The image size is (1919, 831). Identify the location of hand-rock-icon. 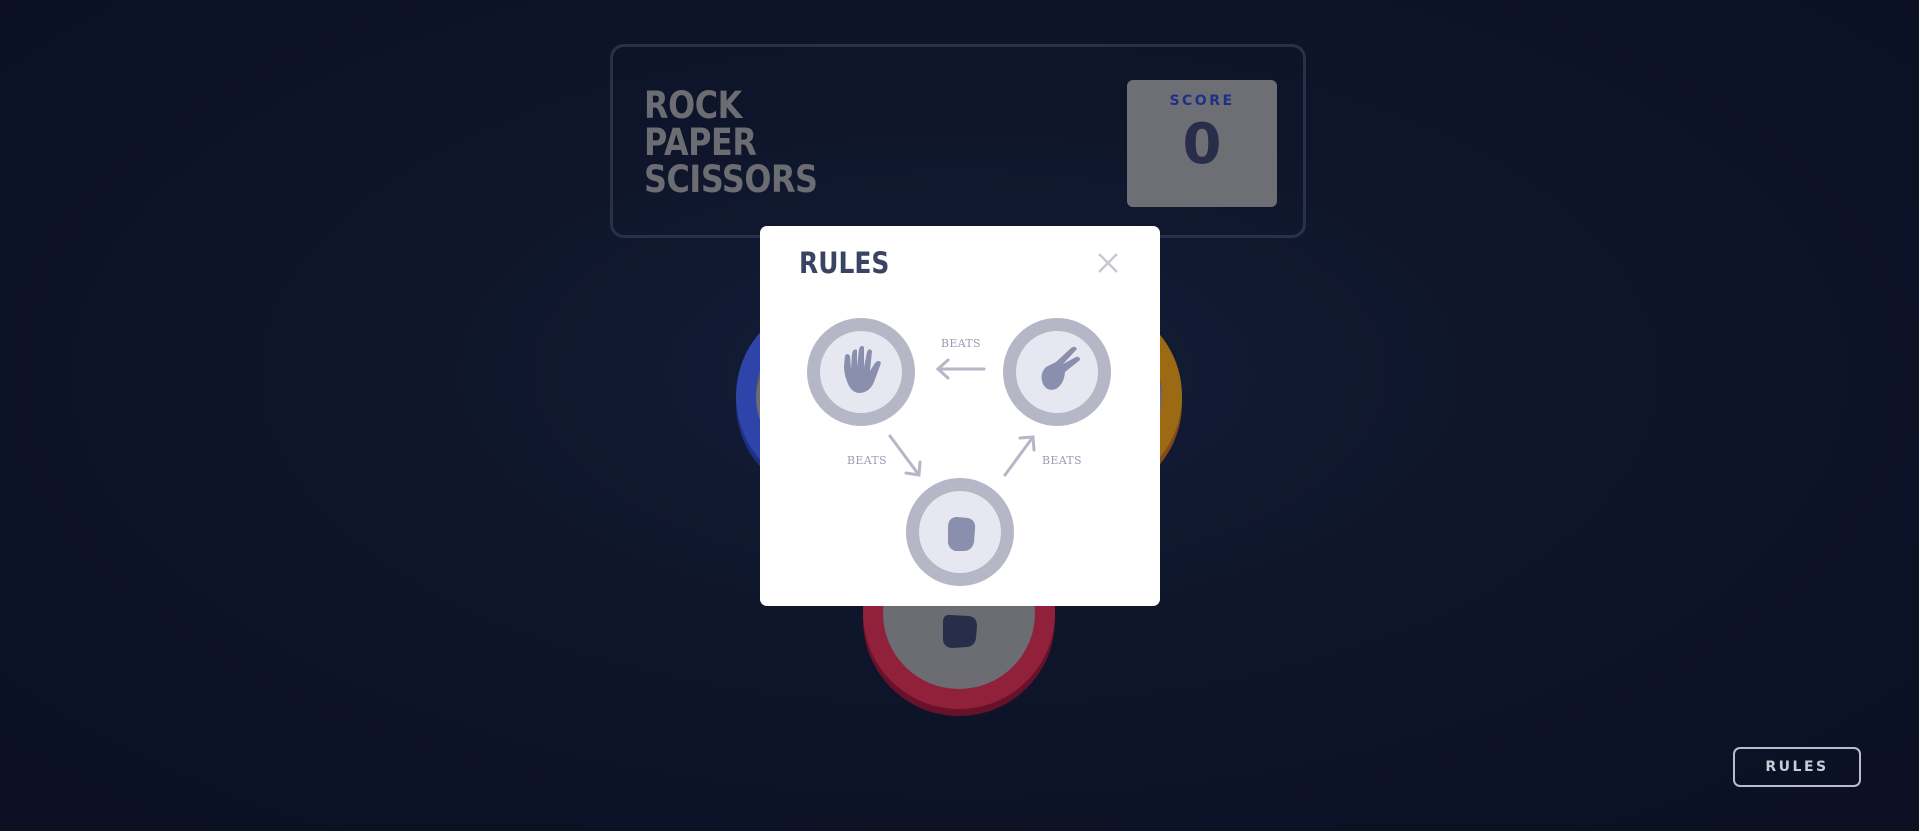
(961, 534).